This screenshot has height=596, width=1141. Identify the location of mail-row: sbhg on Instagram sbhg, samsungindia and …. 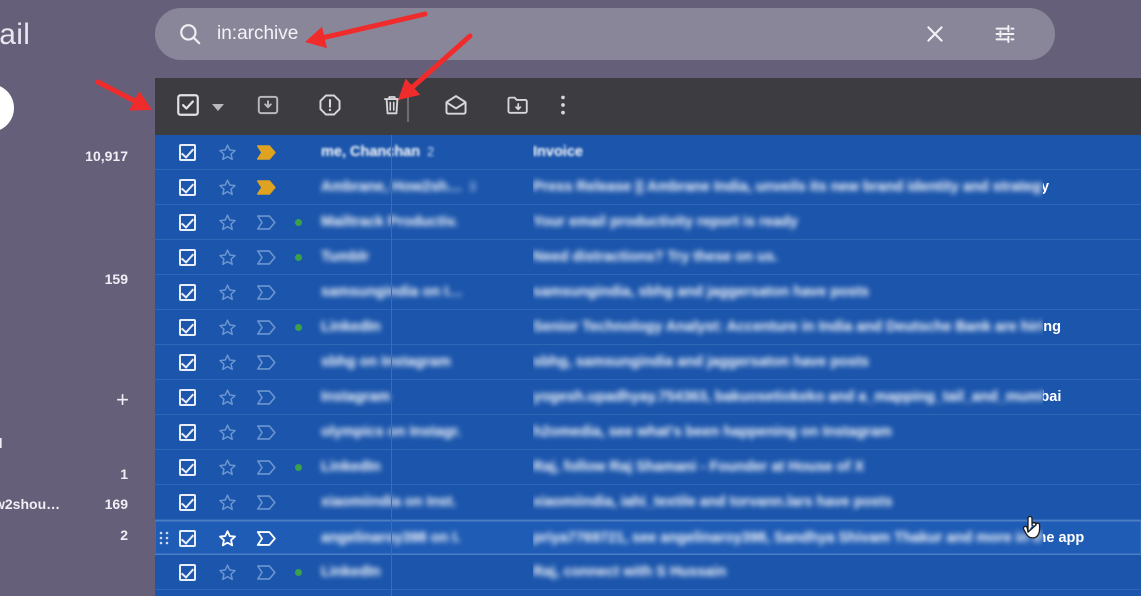
(648, 362).